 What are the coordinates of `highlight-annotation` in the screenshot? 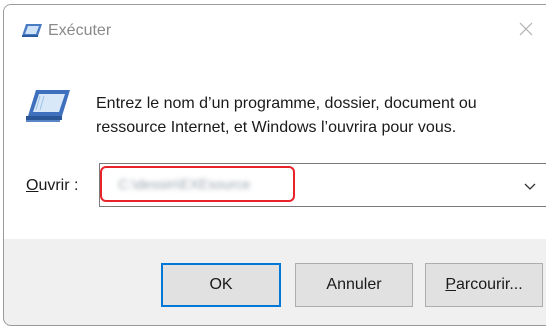 It's located at (197, 184).